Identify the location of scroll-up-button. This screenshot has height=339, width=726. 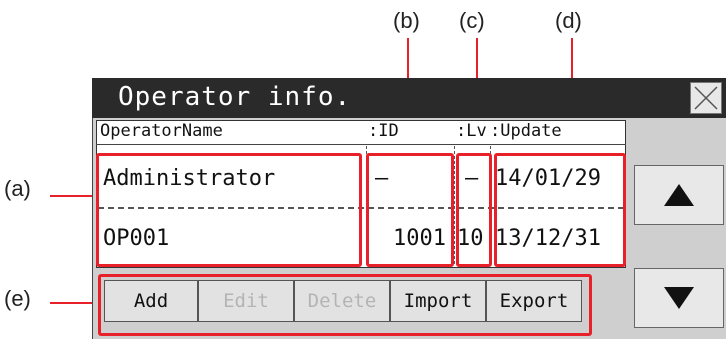
(679, 195).